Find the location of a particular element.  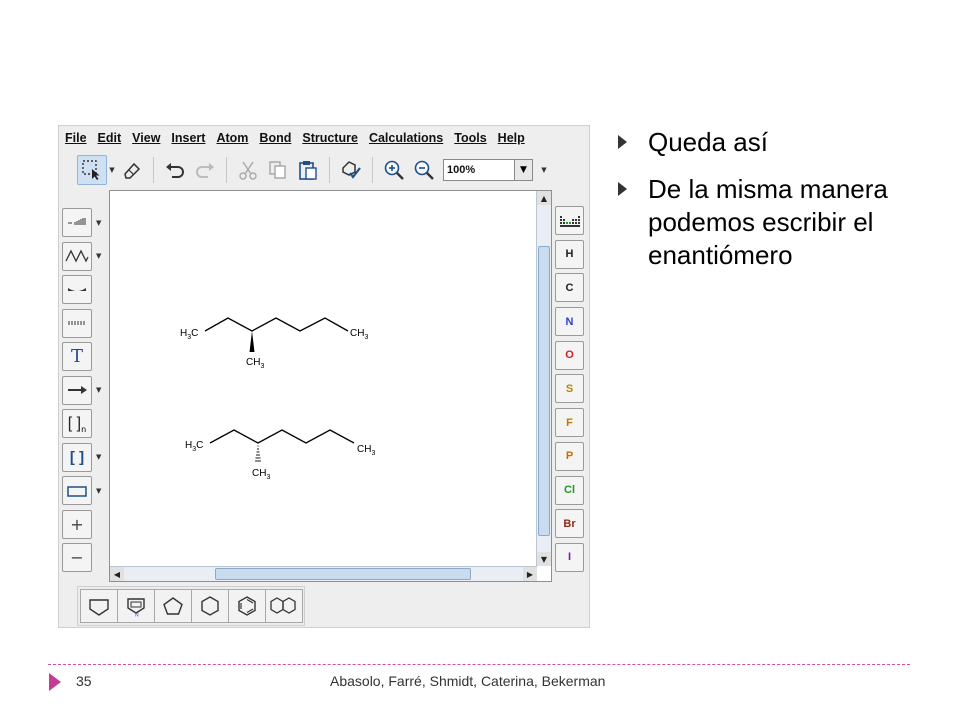

clean-structure-button is located at coordinates (351, 170).